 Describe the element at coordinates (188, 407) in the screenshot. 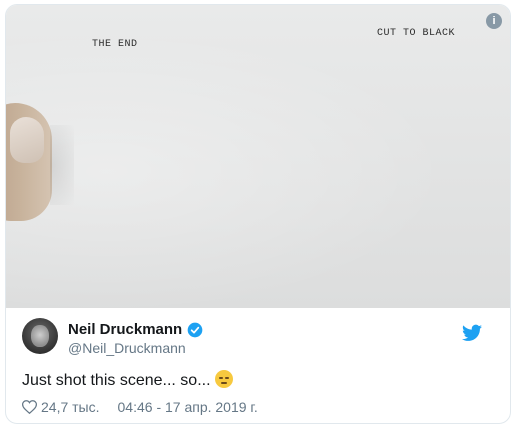

I see `timestamp: 04:46 - 17 апр. 2019 г.` at that location.